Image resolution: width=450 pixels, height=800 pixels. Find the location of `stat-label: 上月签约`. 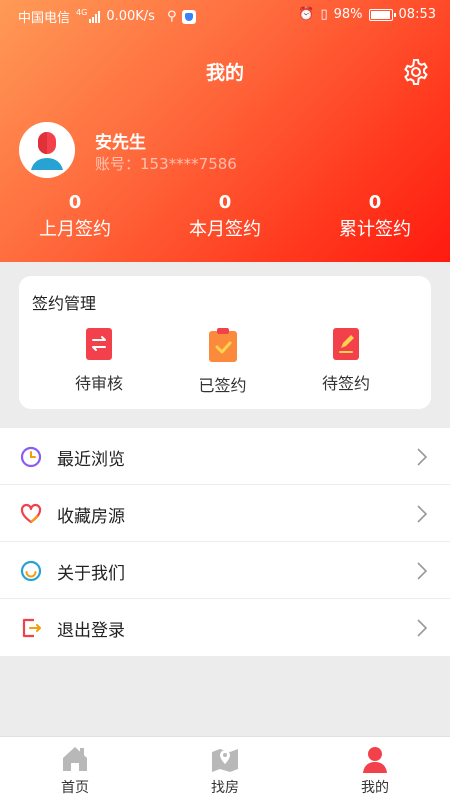

stat-label: 上月签约 is located at coordinates (75, 229).